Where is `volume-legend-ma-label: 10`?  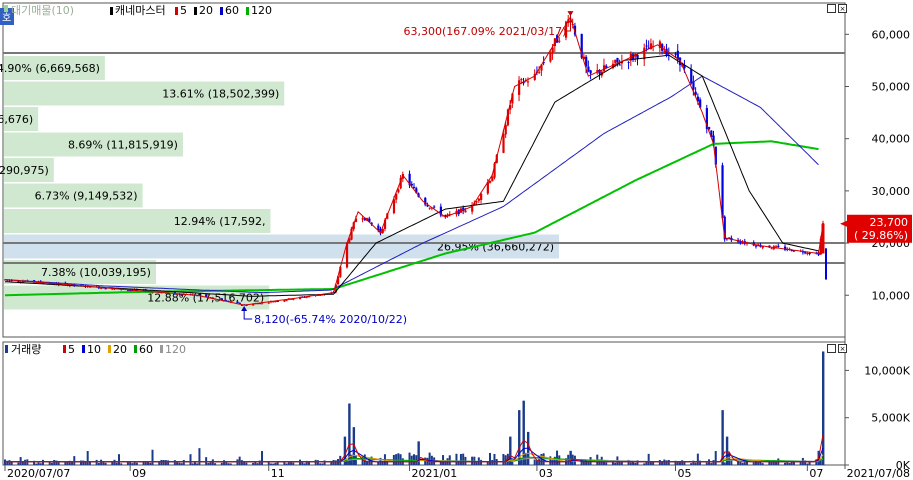
volume-legend-ma-label: 10 is located at coordinates (94, 349).